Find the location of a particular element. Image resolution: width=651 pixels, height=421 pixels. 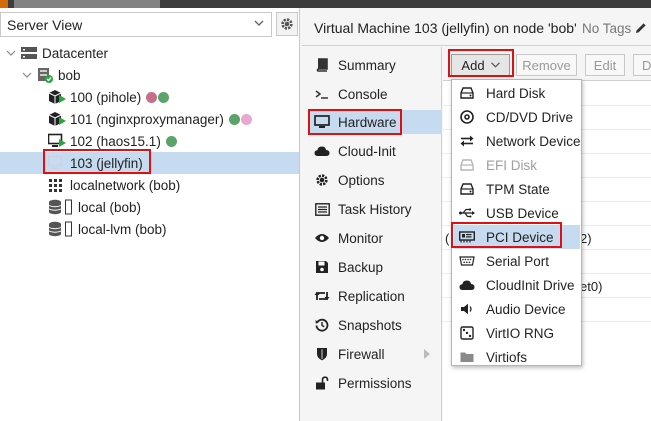

menu-item-audio-device: Audio Device is located at coordinates (517, 309).